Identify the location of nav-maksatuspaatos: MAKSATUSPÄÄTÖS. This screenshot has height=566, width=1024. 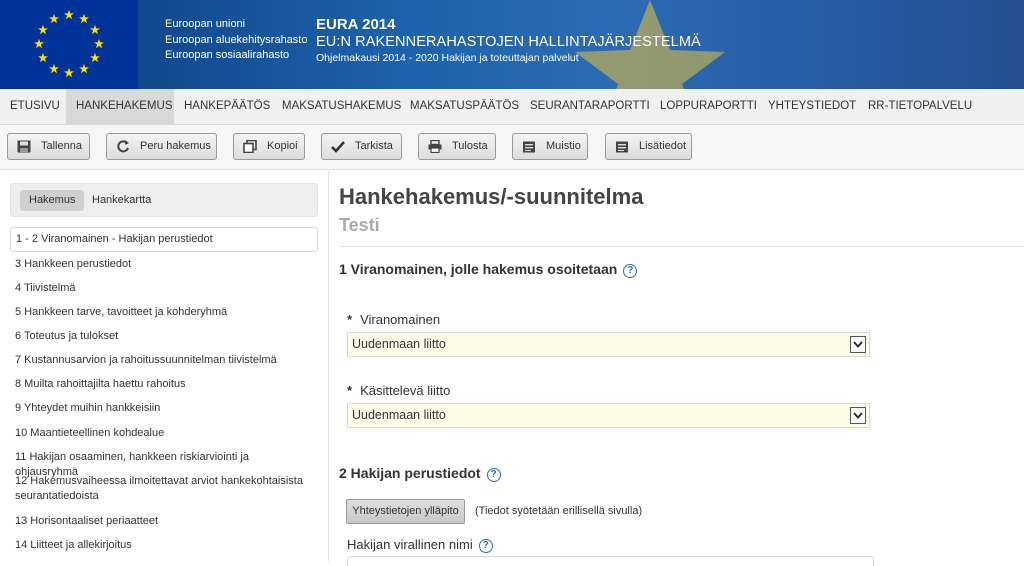
(464, 107).